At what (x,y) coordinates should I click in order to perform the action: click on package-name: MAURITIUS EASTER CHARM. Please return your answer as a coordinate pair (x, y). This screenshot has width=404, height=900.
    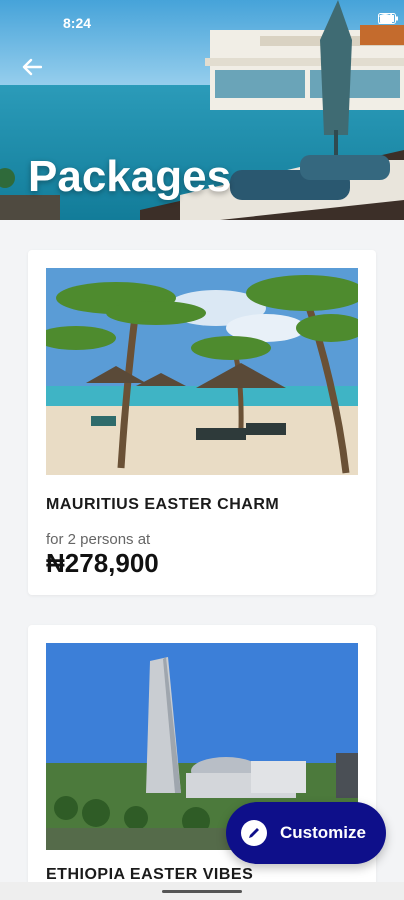
    Looking at the image, I should click on (163, 504).